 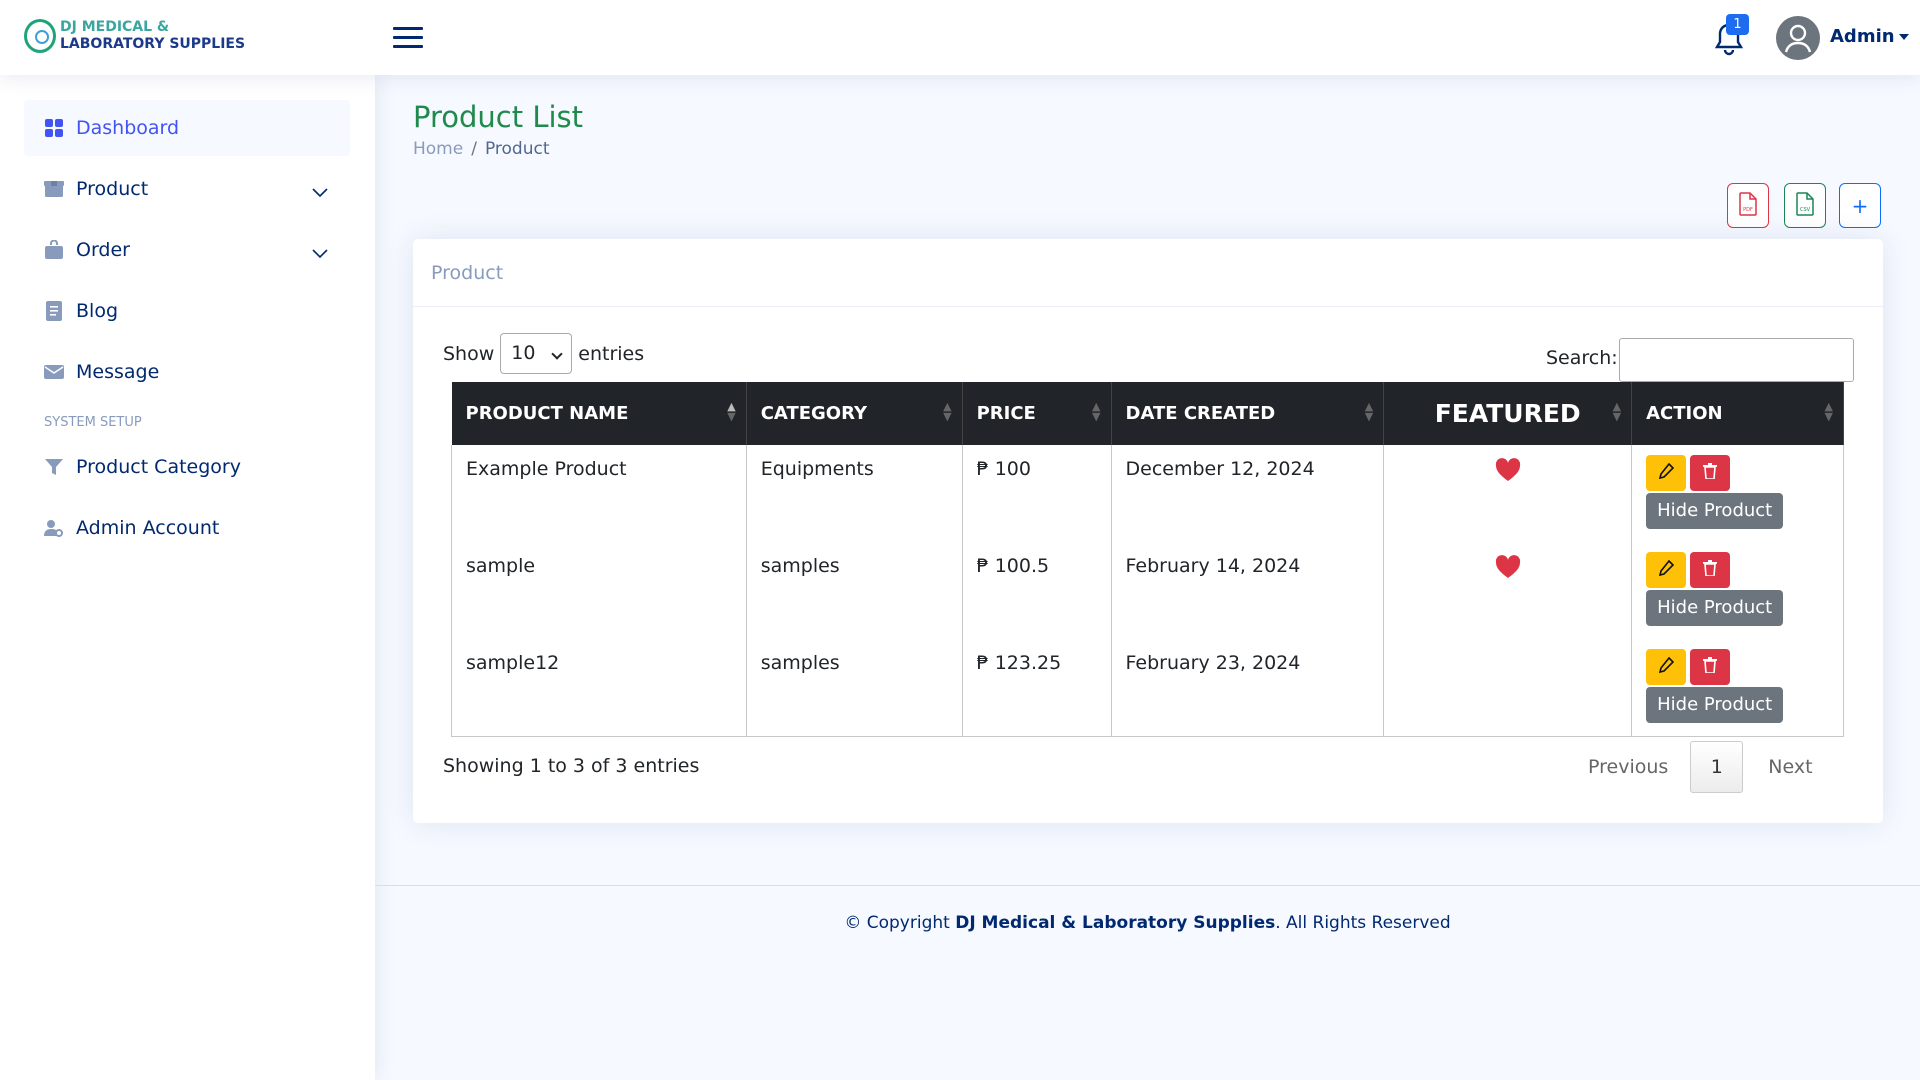 I want to click on column-label: PRICE, so click(x=1006, y=413).